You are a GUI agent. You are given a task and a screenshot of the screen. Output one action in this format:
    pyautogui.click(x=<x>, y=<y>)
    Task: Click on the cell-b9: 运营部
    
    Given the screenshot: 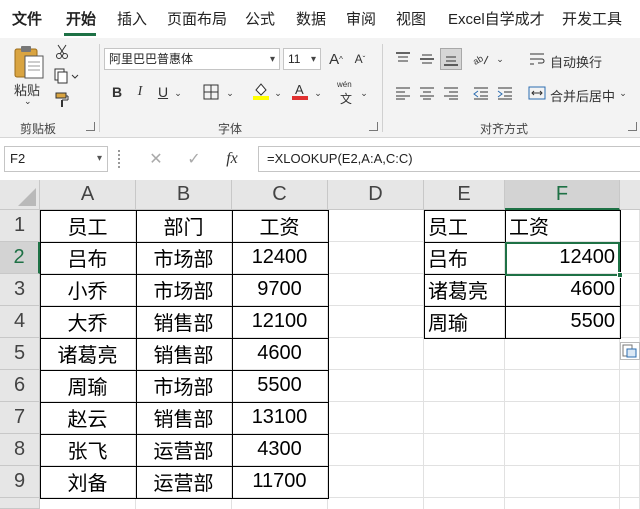 What is the action you would take?
    pyautogui.click(x=184, y=482)
    